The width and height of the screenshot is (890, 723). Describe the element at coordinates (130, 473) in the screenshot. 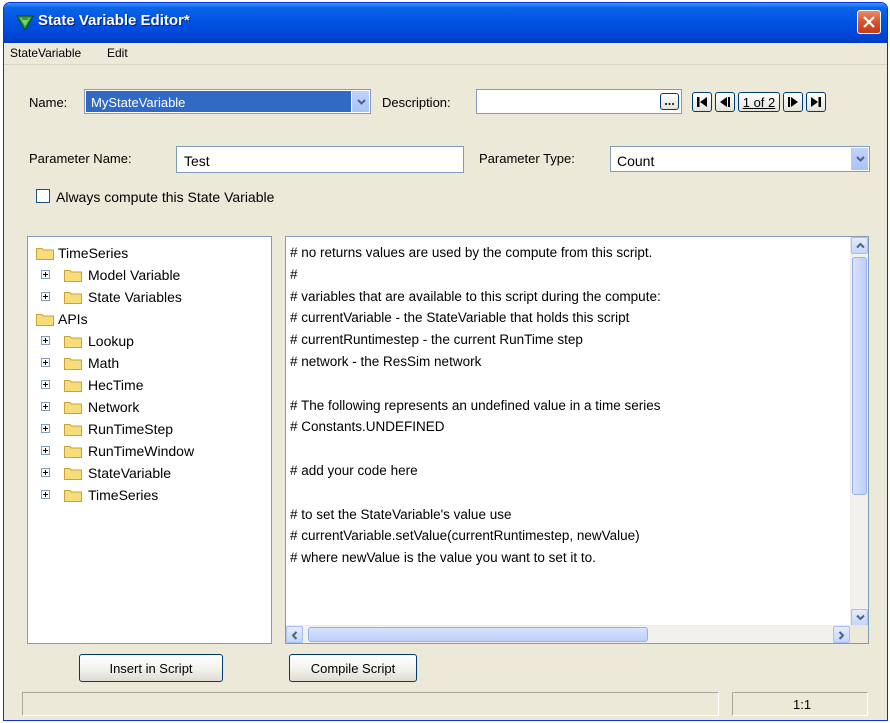

I see `tree-node-label: StateVariable` at that location.